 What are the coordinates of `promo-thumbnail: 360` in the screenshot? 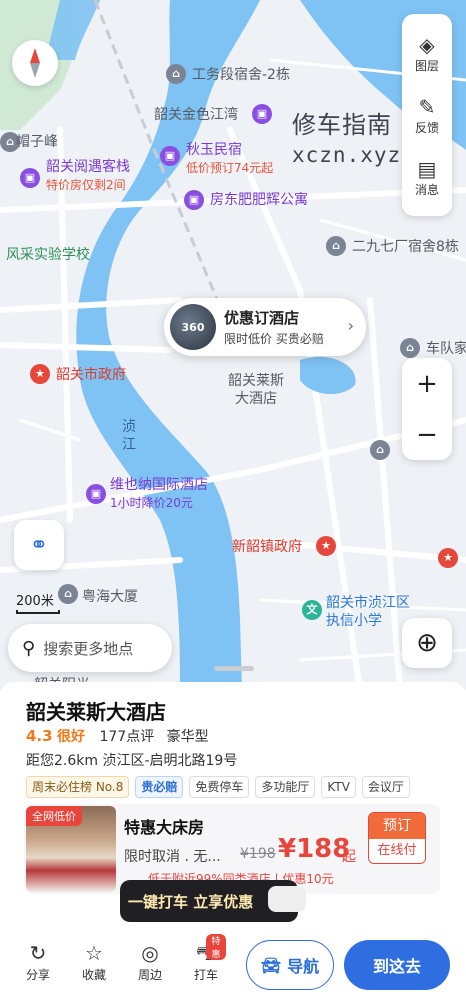 It's located at (193, 327).